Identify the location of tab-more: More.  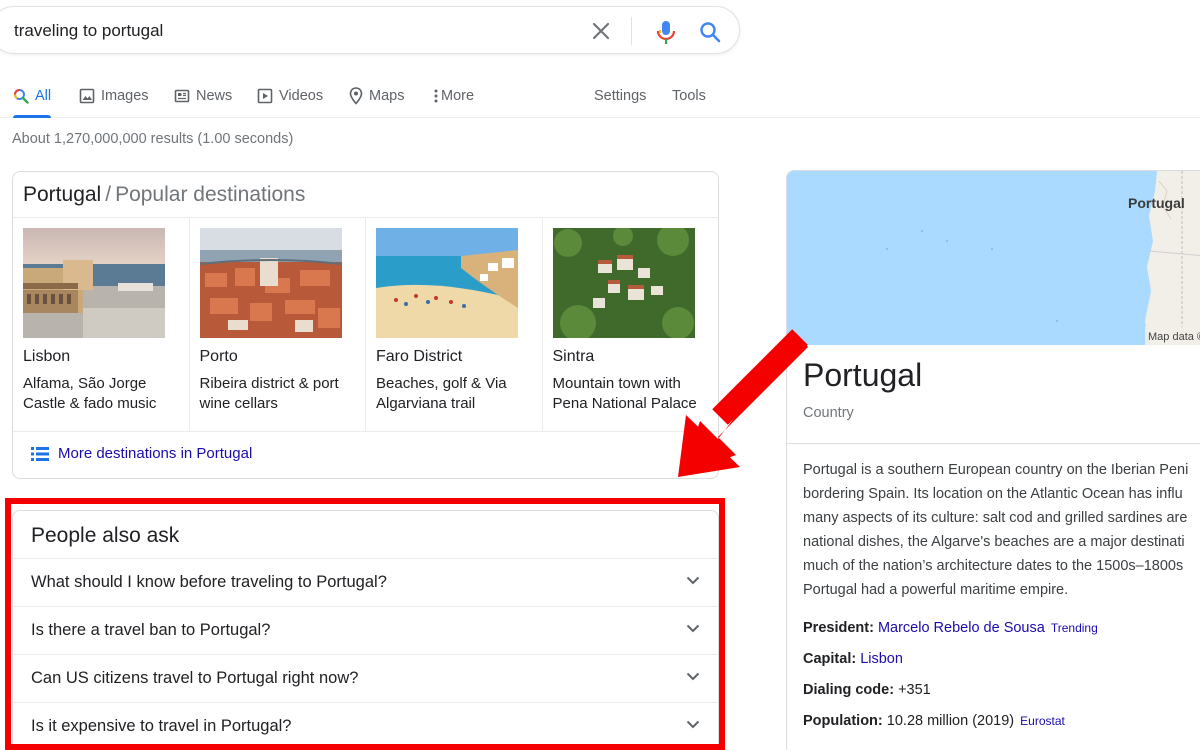
(454, 95).